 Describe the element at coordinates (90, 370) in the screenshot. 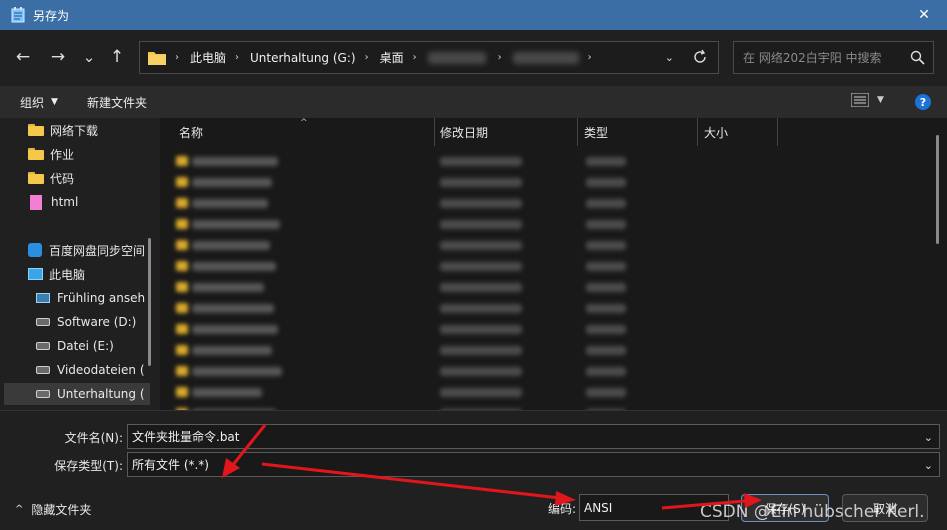

I see `sidebar-item-drive-f: Videodateien (` at that location.